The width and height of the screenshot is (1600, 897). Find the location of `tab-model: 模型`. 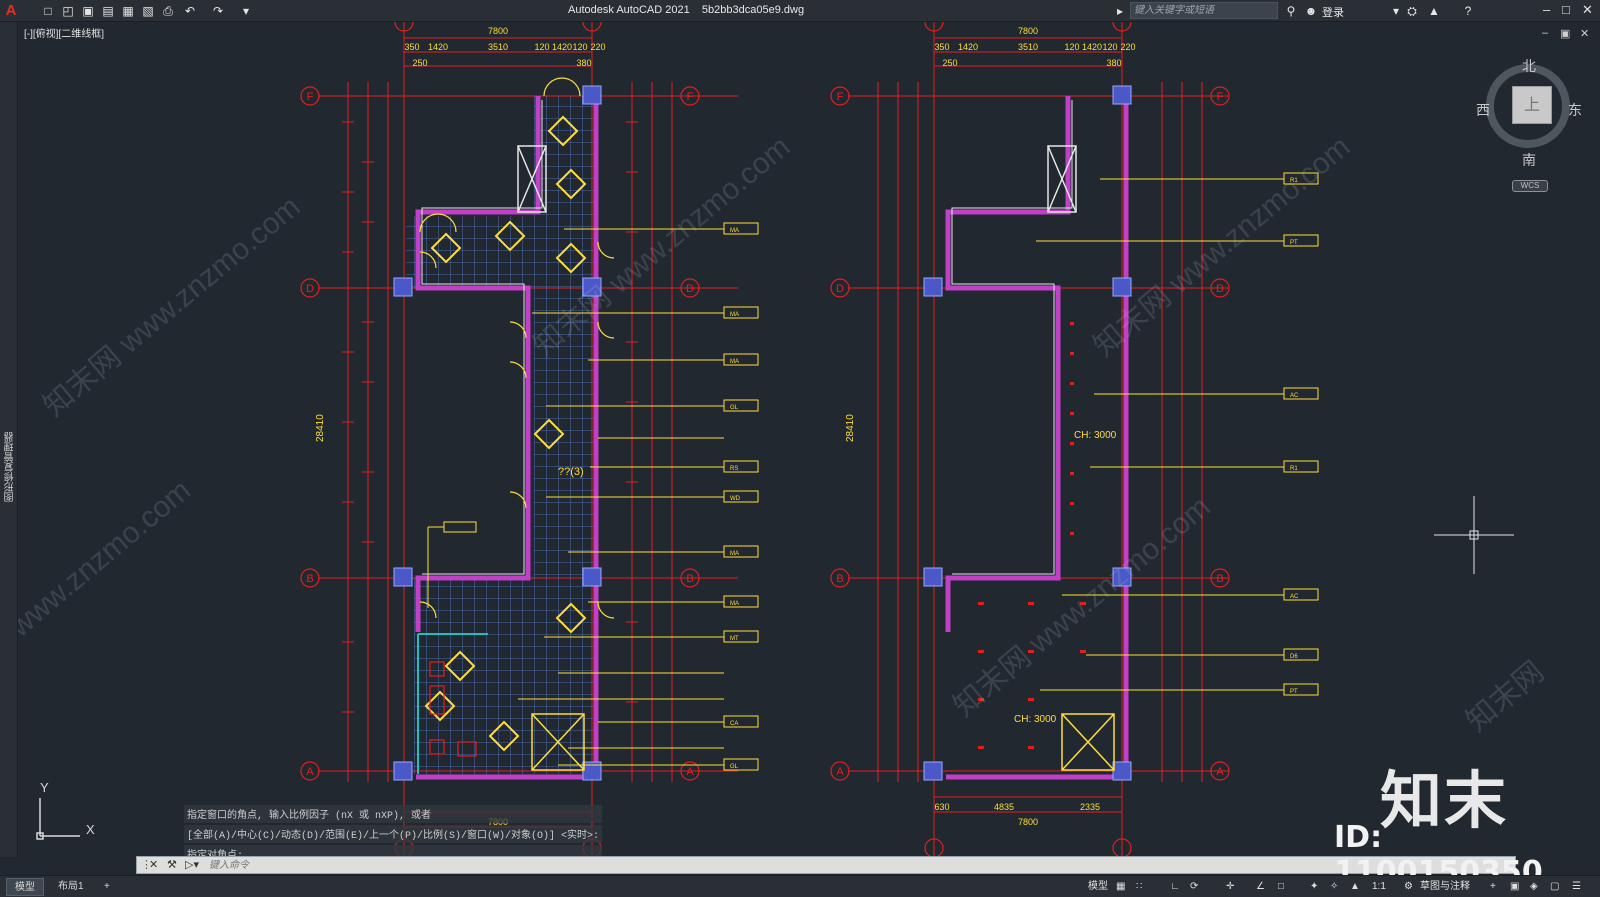

tab-model: 模型 is located at coordinates (25, 887).